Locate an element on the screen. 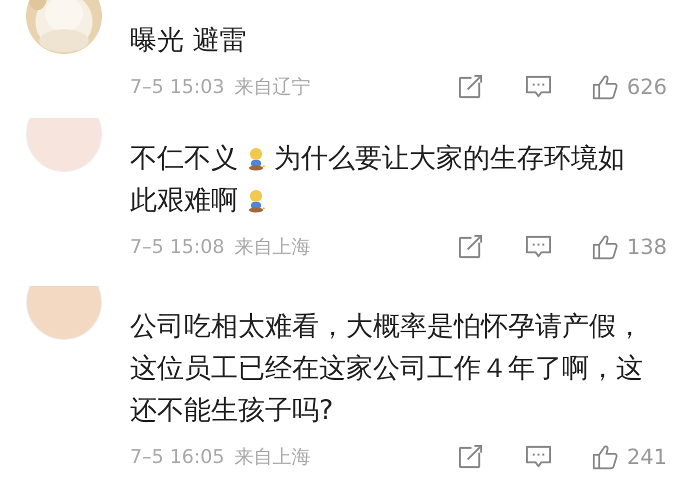 The width and height of the screenshot is (693, 477). comment-location: 来自辽宁 is located at coordinates (272, 87).